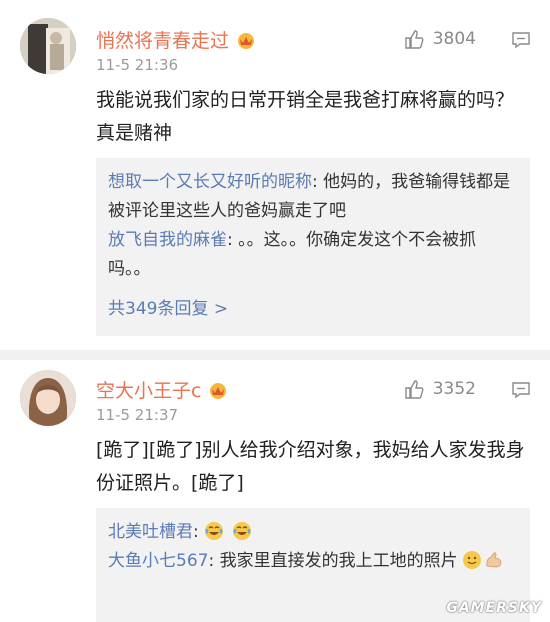  I want to click on smile-emoji, so click(471, 560).